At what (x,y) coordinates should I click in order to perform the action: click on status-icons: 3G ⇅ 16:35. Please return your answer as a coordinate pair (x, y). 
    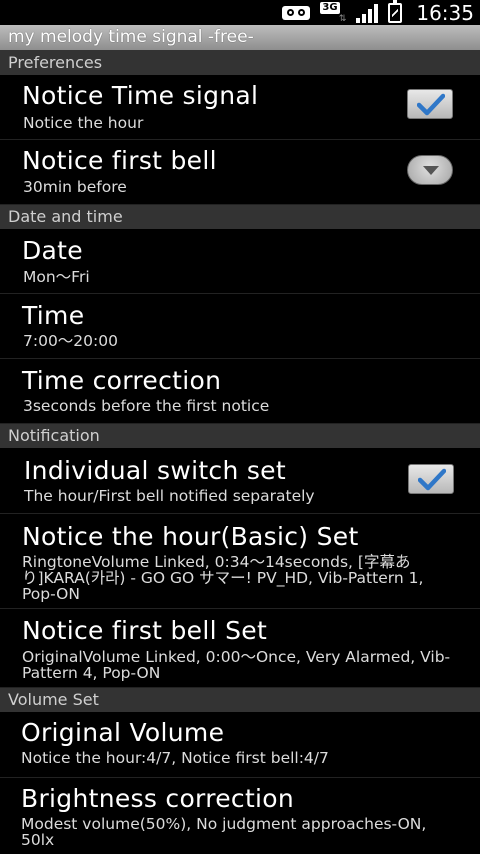
    Looking at the image, I should click on (378, 12).